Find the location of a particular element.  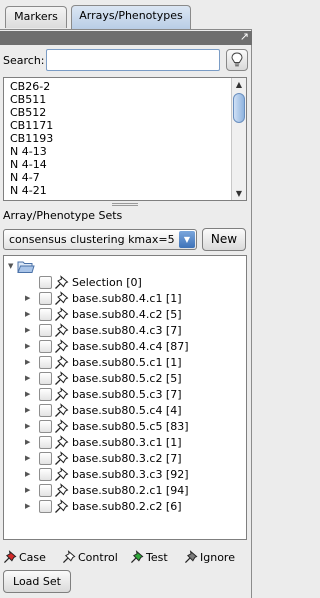

load-set-button: Load Set is located at coordinates (37, 581).